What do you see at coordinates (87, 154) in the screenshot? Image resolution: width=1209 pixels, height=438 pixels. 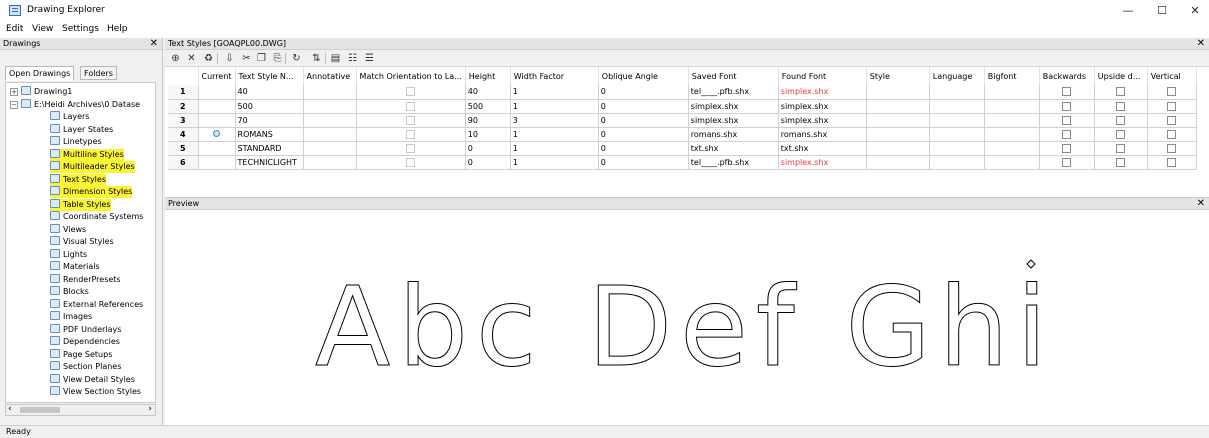 I see `tree-item-multiline-styles: Multiline Styles` at bounding box center [87, 154].